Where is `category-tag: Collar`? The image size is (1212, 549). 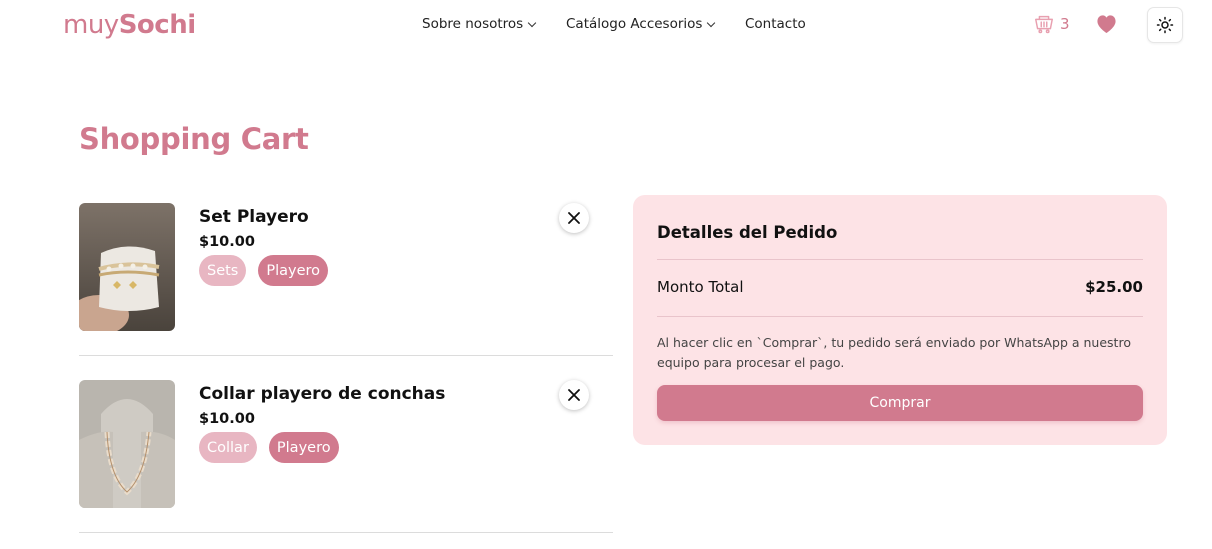 category-tag: Collar is located at coordinates (228, 447).